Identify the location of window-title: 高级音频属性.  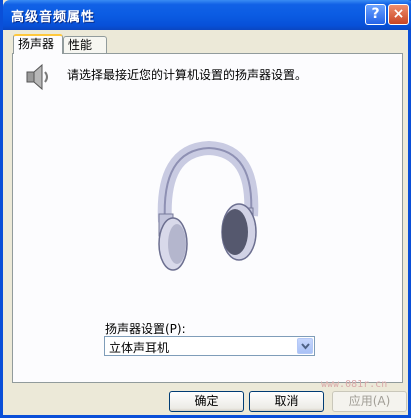
(53, 17).